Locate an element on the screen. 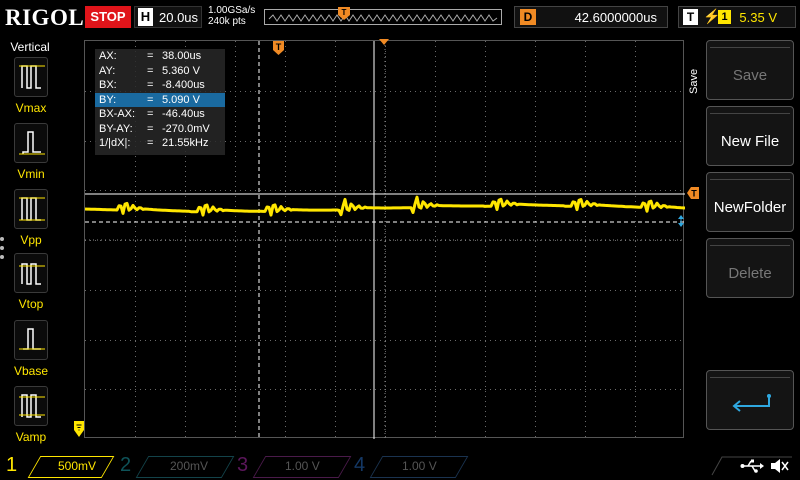 Image resolution: width=800 pixels, height=480 pixels. channel-1-status: 1 500mV is located at coordinates (60, 466).